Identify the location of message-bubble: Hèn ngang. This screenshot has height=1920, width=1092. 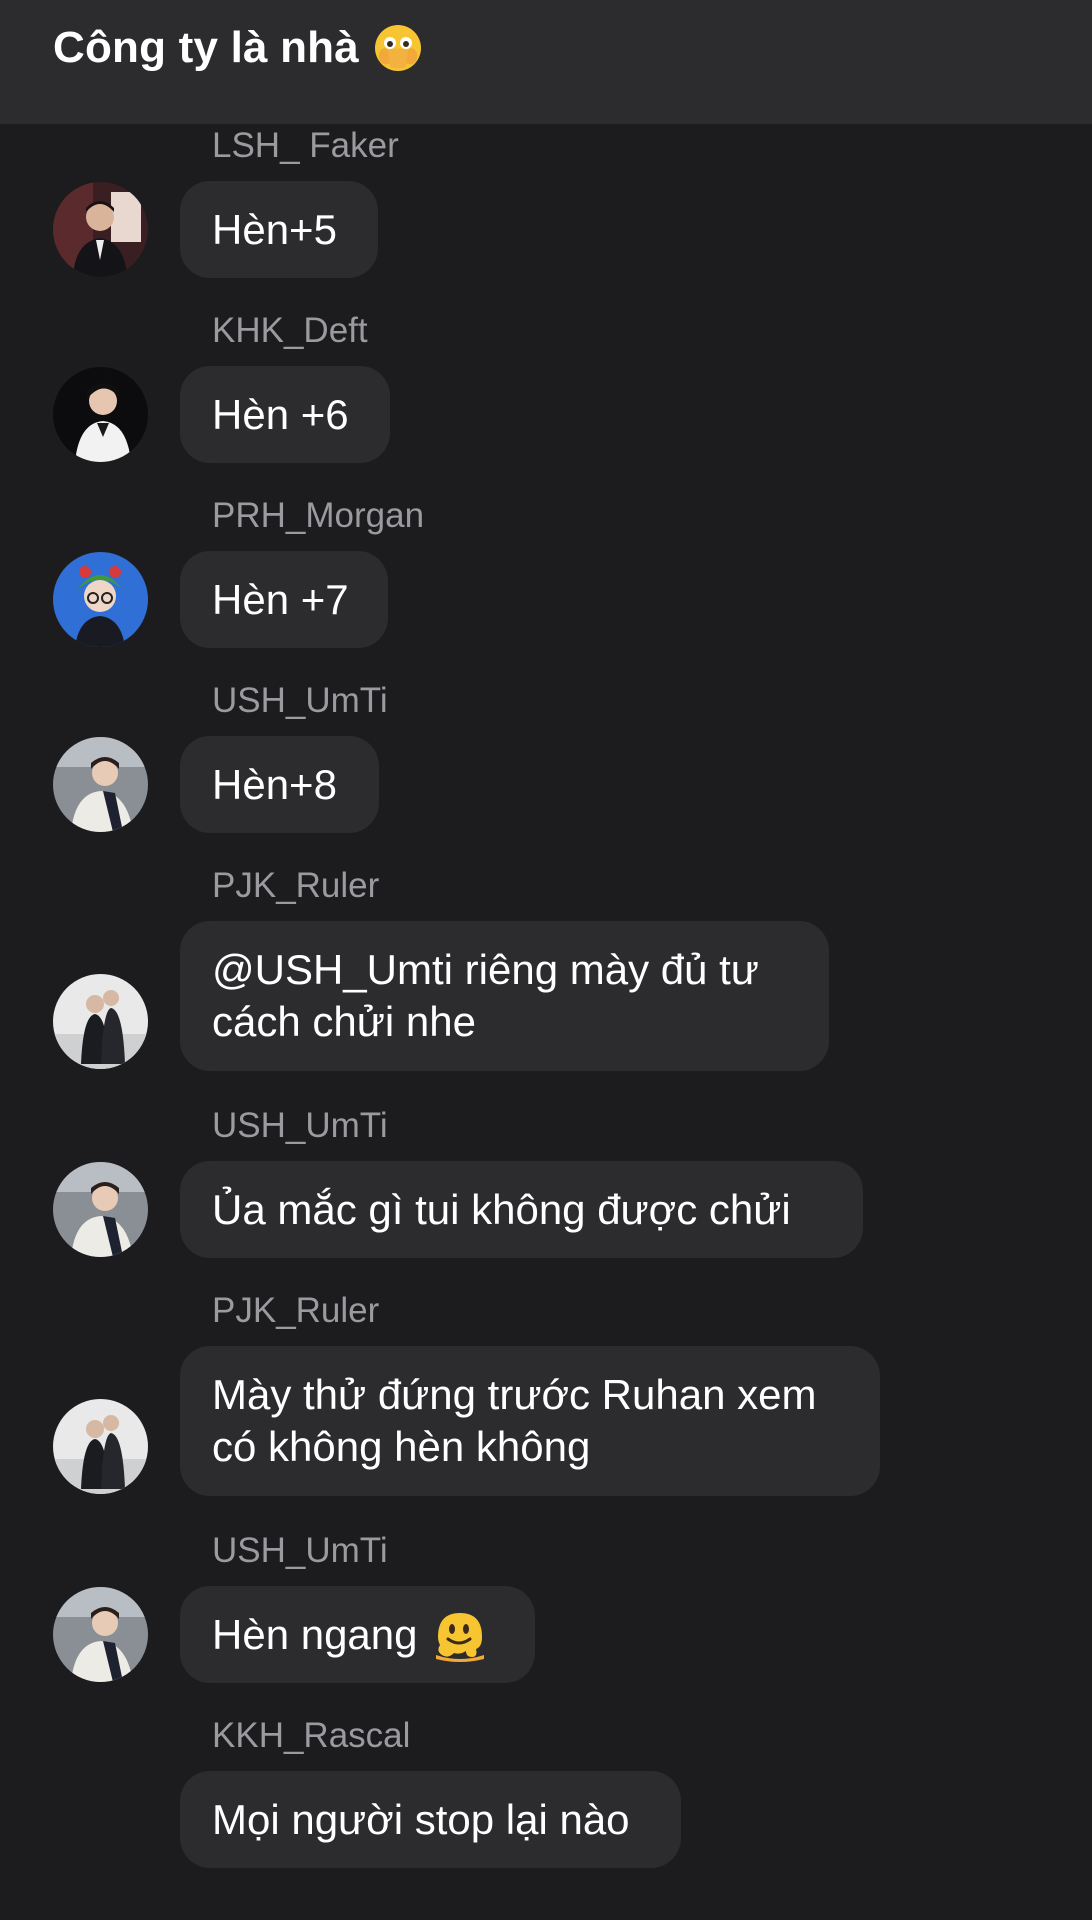
(357, 1634).